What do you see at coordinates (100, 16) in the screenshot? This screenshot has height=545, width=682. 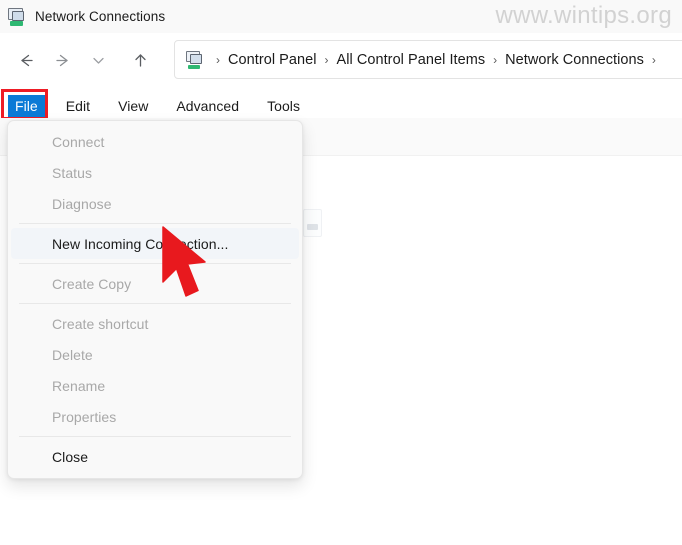 I see `window-title: Network Connections` at bounding box center [100, 16].